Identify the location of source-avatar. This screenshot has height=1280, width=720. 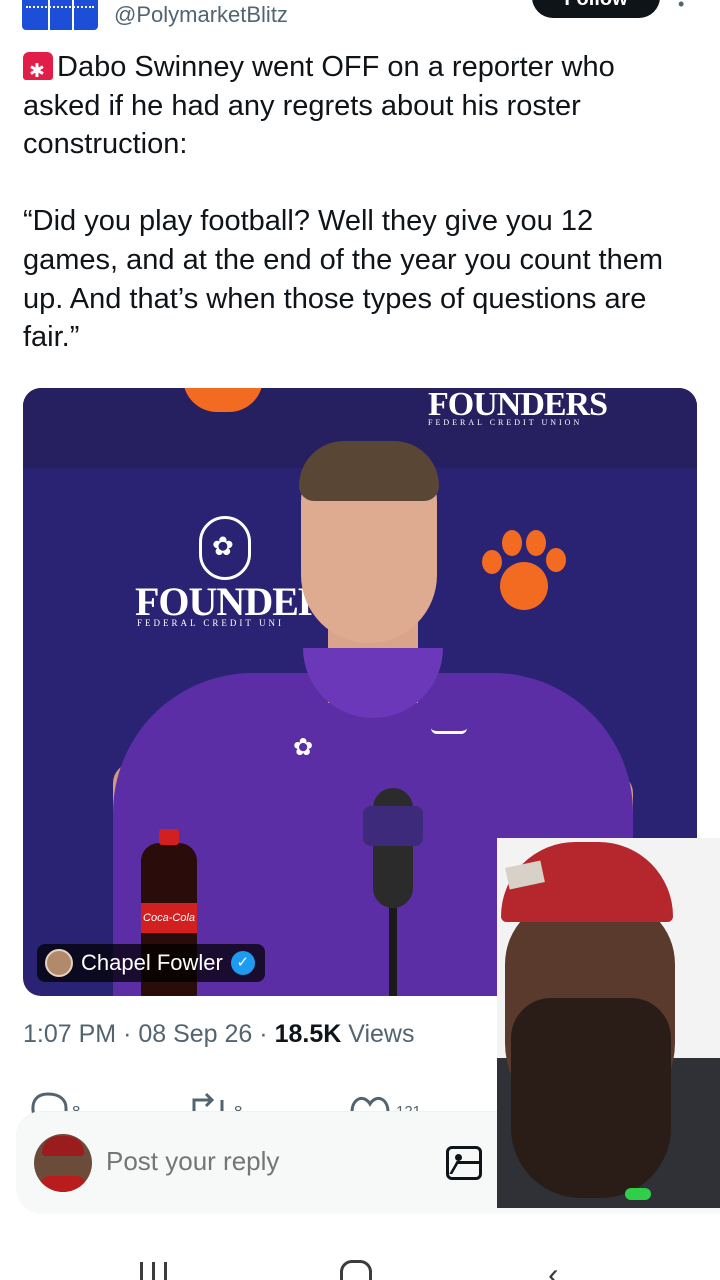
(59, 963).